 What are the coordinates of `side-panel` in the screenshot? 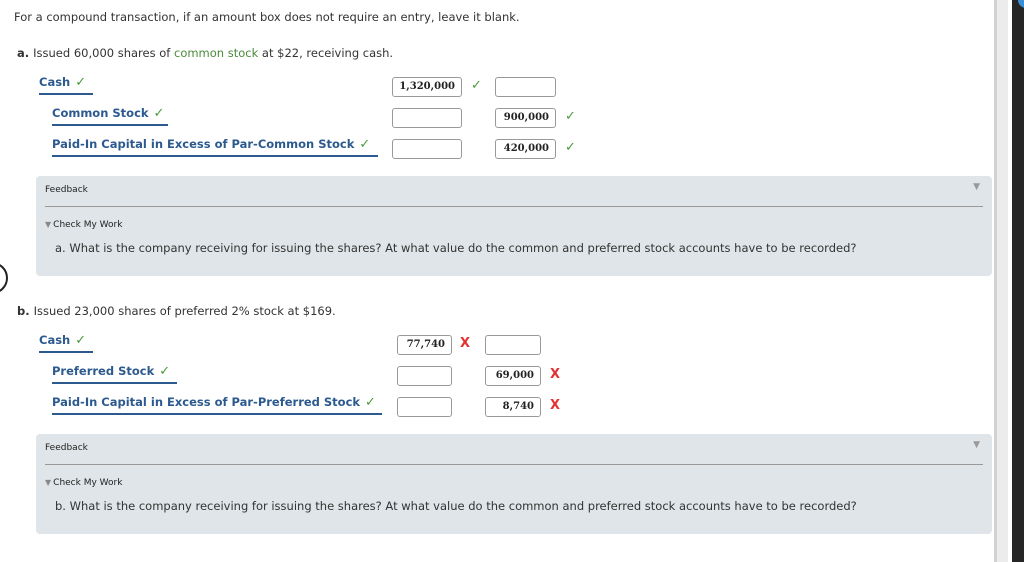 It's located at (1018, 281).